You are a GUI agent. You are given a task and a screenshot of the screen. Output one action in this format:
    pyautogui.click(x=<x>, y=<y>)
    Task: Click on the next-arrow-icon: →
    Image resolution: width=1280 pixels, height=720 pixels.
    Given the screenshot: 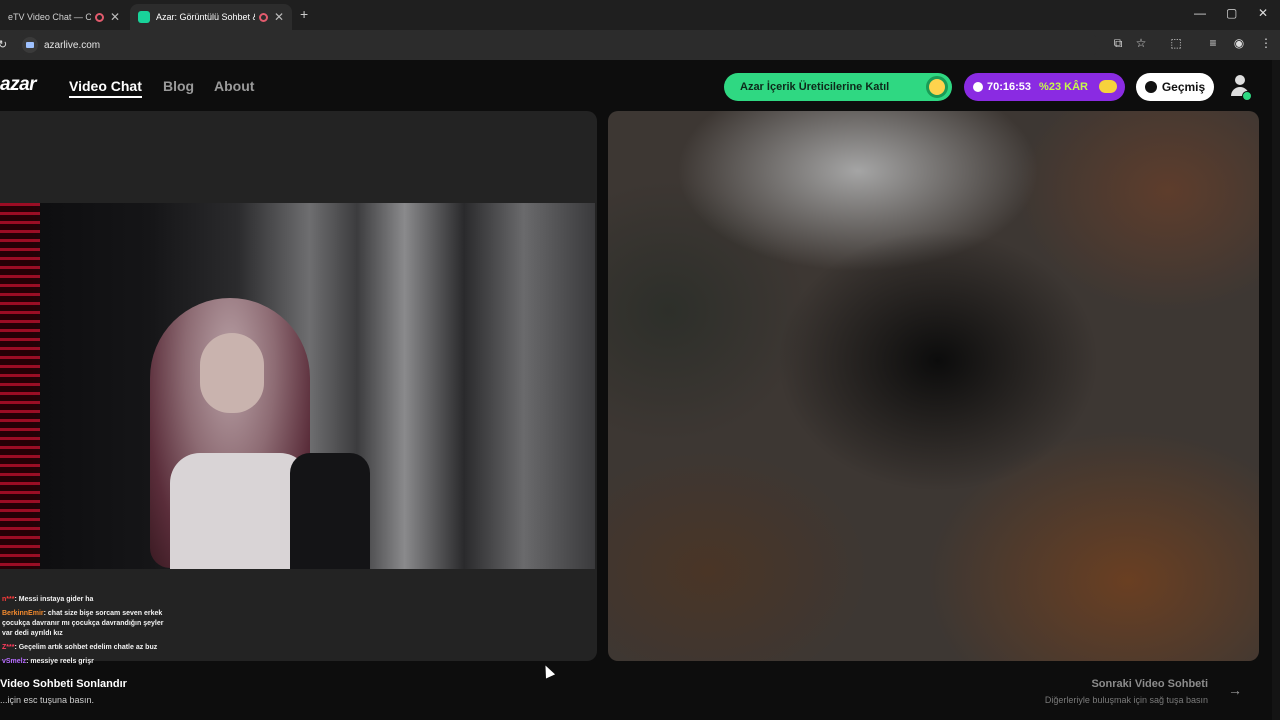 What is the action you would take?
    pyautogui.click(x=1235, y=690)
    